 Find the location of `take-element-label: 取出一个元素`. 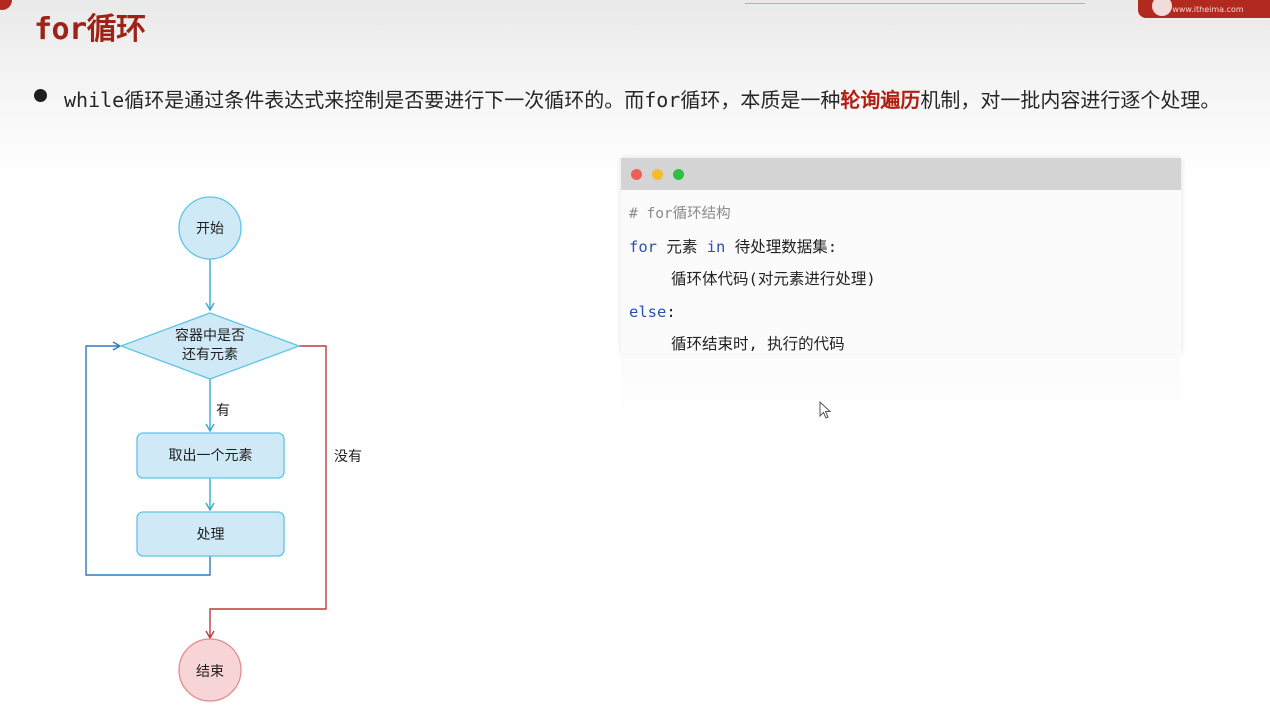

take-element-label: 取出一个元素 is located at coordinates (210, 456).